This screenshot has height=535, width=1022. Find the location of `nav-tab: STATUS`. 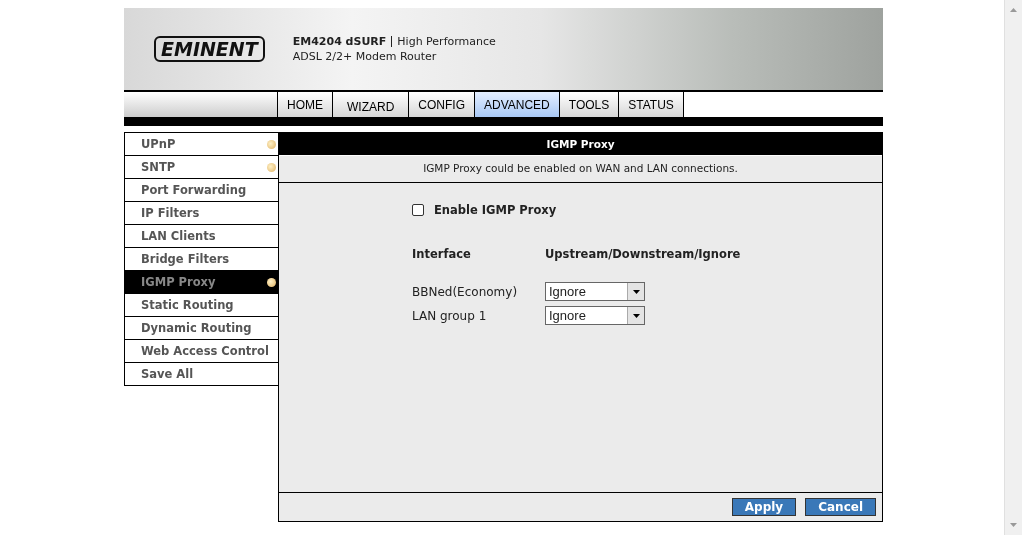

nav-tab: STATUS is located at coordinates (651, 104).